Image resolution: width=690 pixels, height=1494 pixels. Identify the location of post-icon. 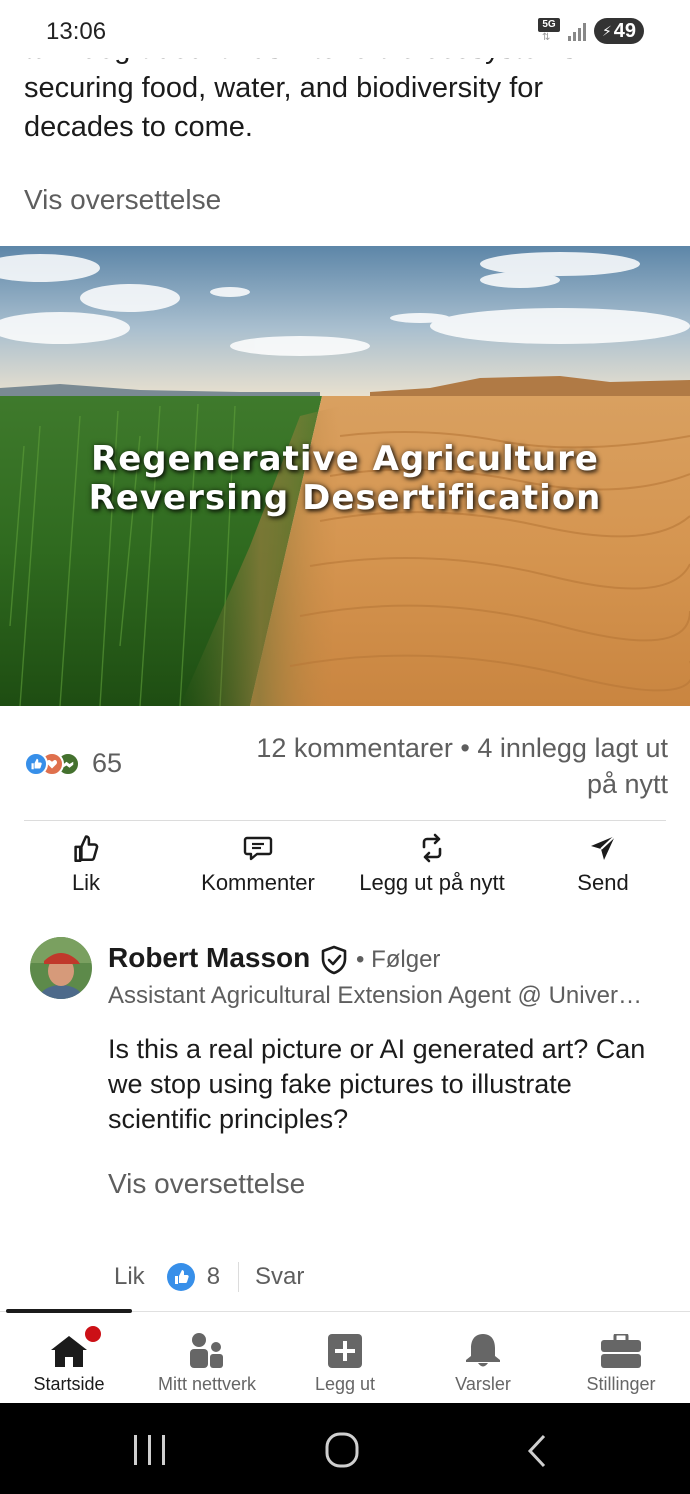
(345, 1350).